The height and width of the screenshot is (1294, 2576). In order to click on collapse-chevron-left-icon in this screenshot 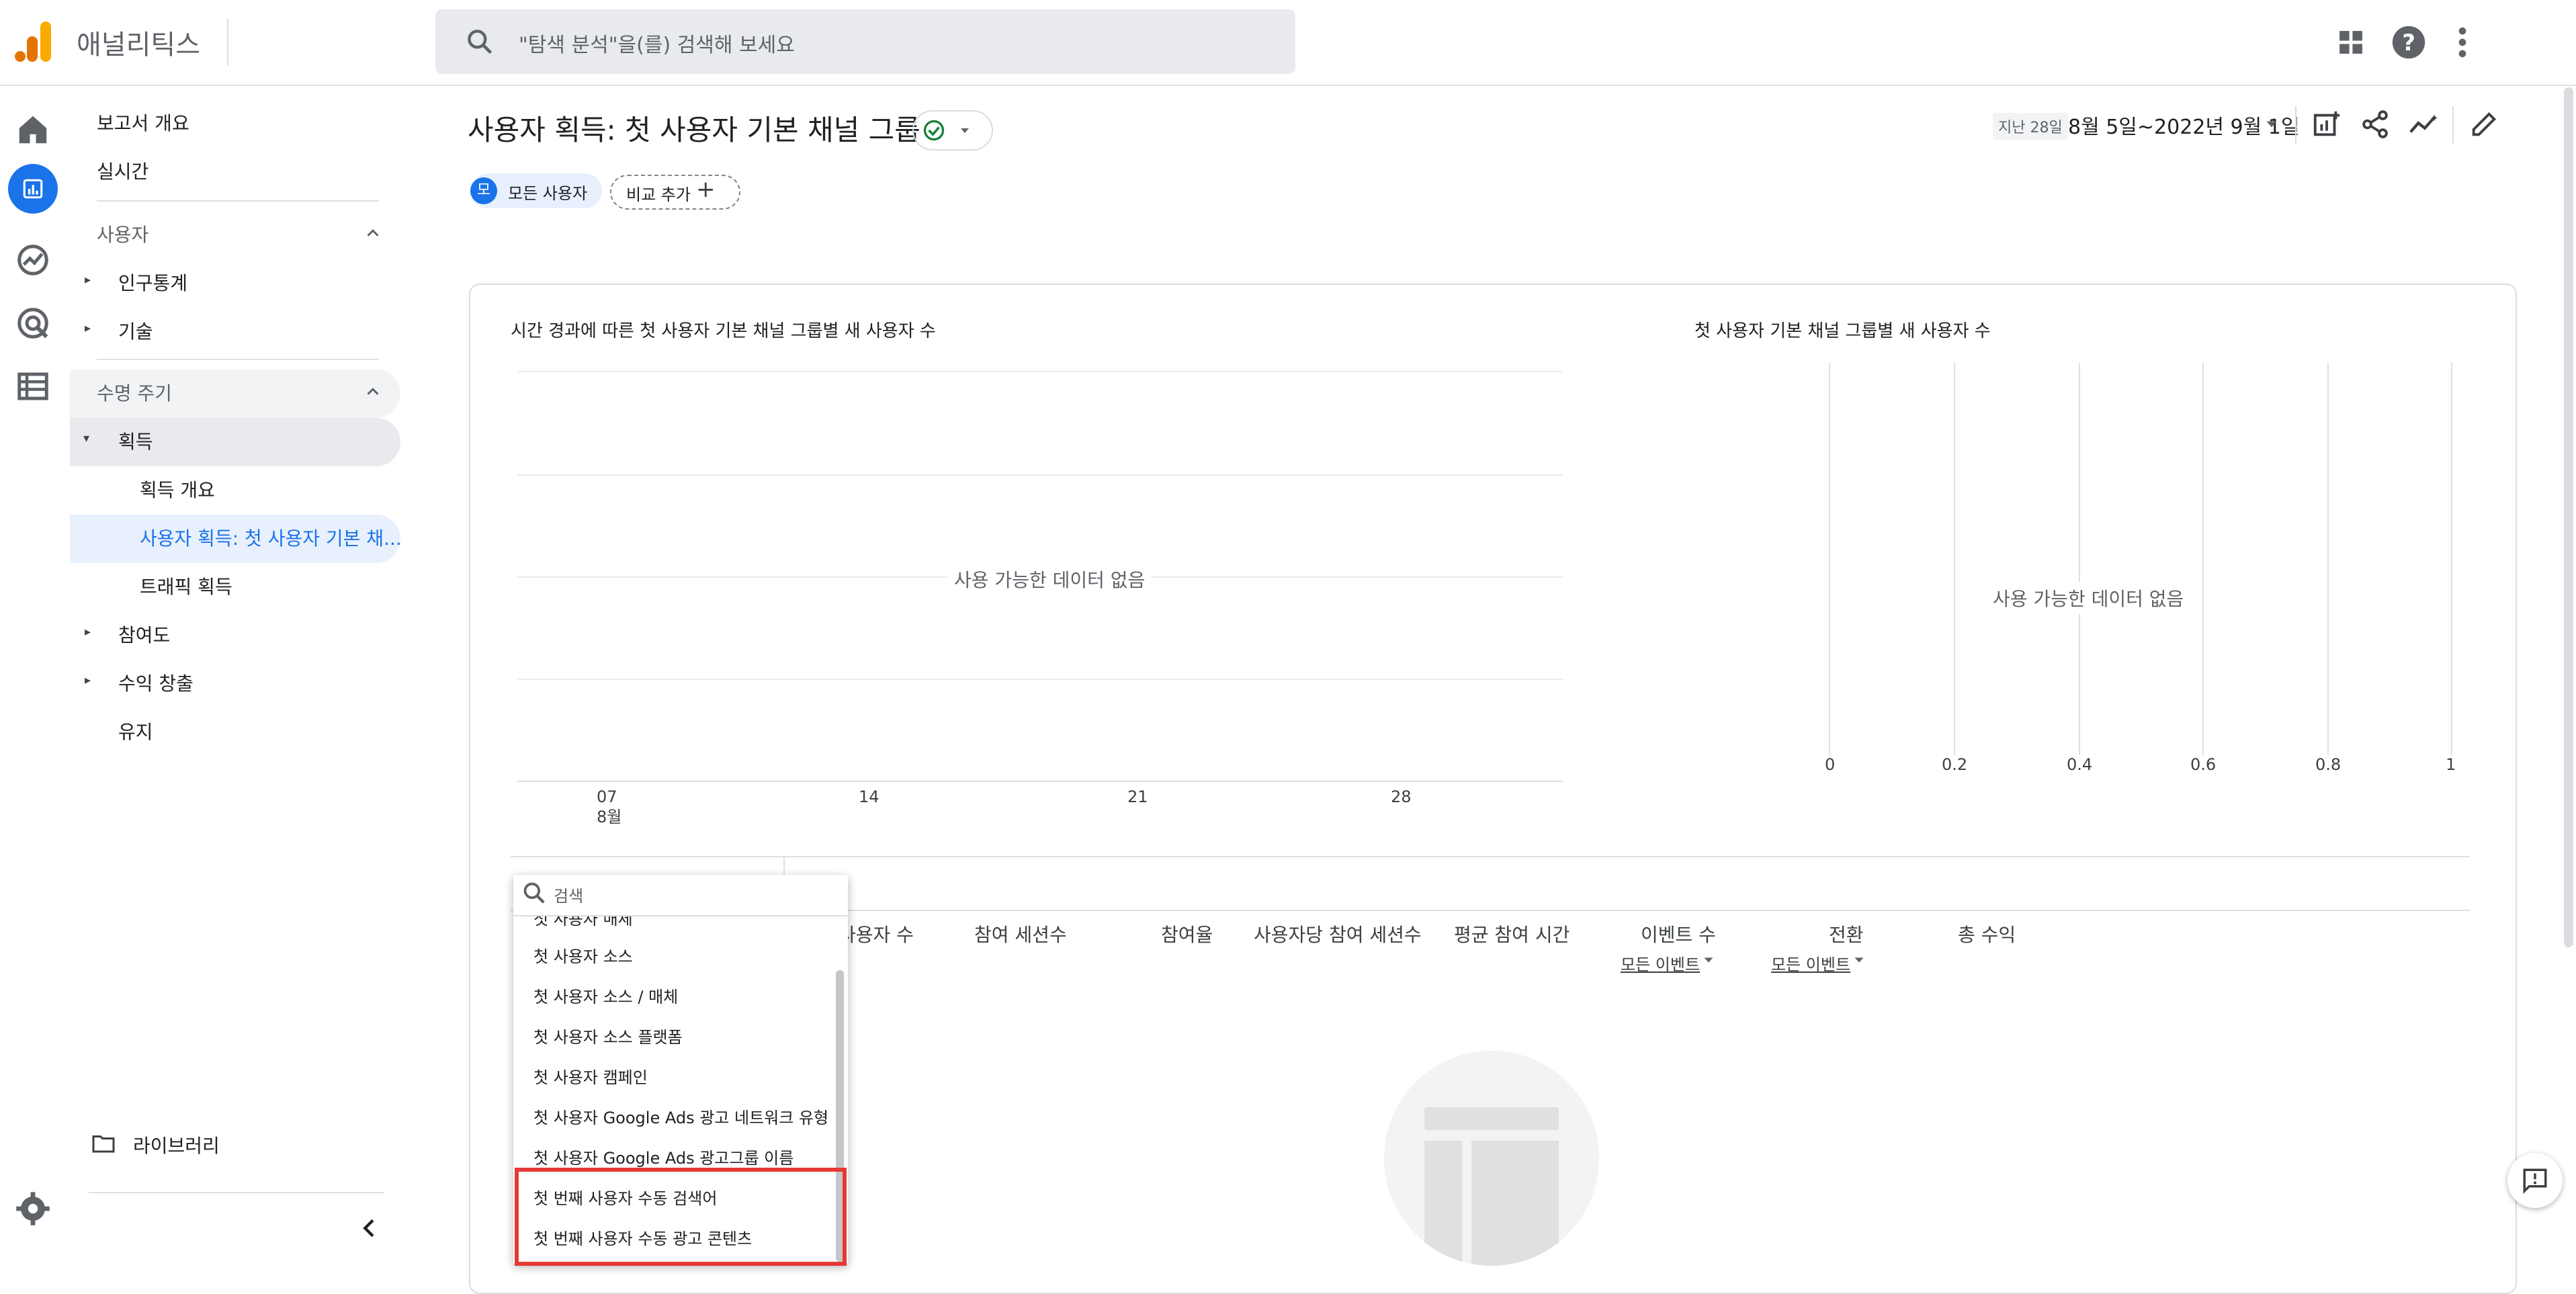, I will do `click(369, 1228)`.